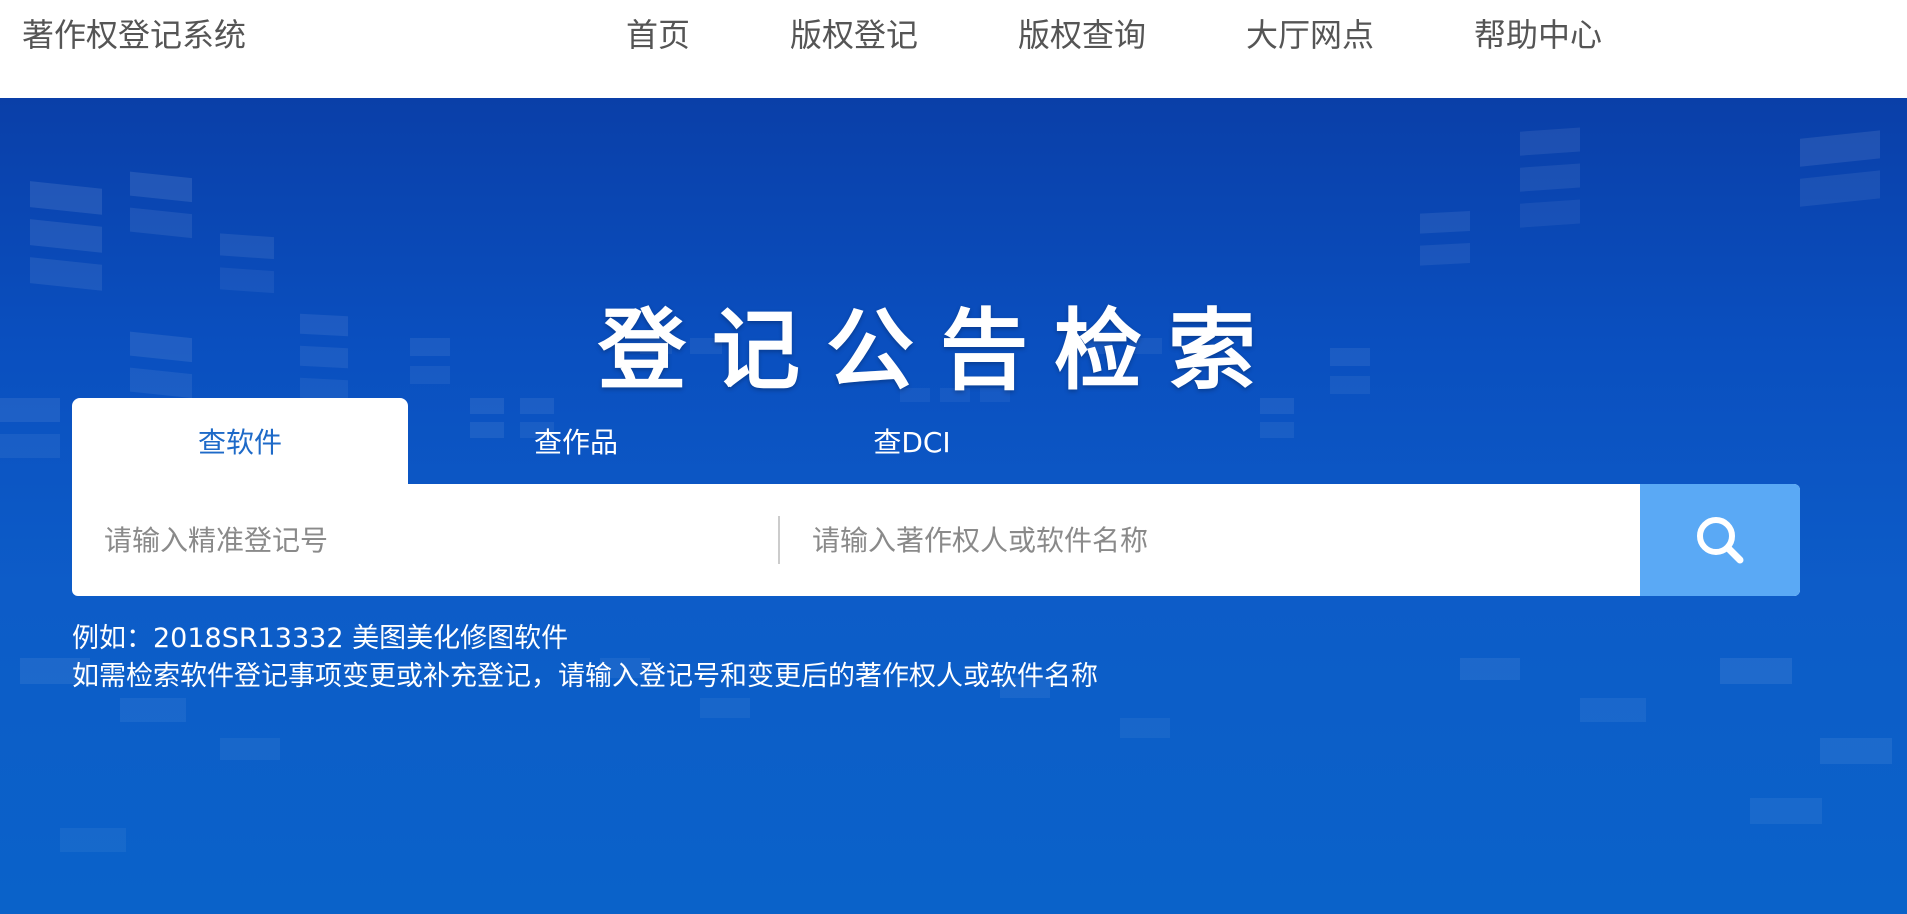  Describe the element at coordinates (585, 676) in the screenshot. I see `change-registration-hint: 如需检索软件登记事项变更或补充登记，请输入登记号和变更后的著作权人或软件名称` at that location.